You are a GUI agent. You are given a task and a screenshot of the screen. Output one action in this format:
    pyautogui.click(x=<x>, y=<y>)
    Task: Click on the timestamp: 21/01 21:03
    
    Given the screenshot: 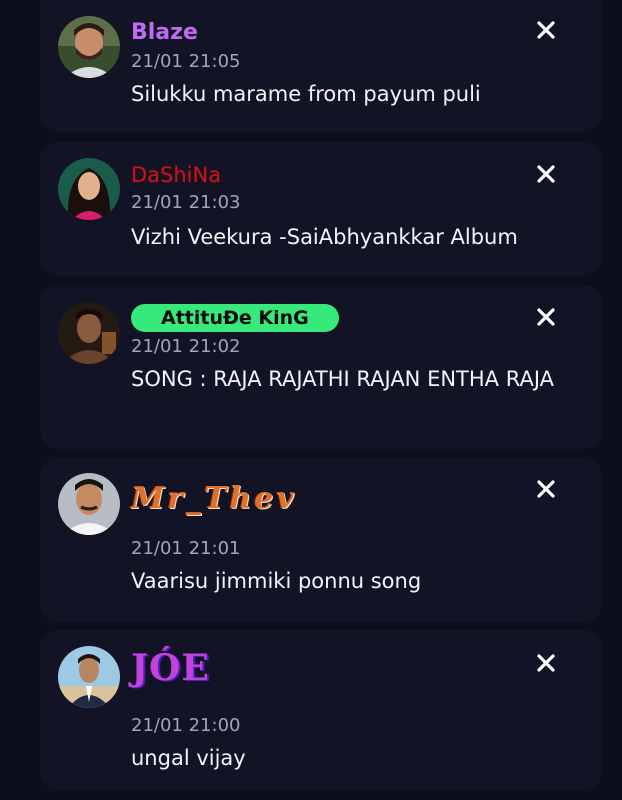 What is the action you would take?
    pyautogui.click(x=186, y=202)
    